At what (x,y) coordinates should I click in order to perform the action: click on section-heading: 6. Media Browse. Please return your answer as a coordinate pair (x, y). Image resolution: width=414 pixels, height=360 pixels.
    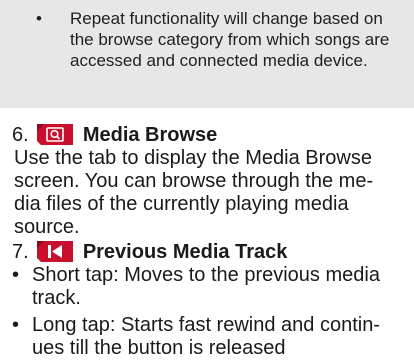
    Looking at the image, I should click on (212, 135).